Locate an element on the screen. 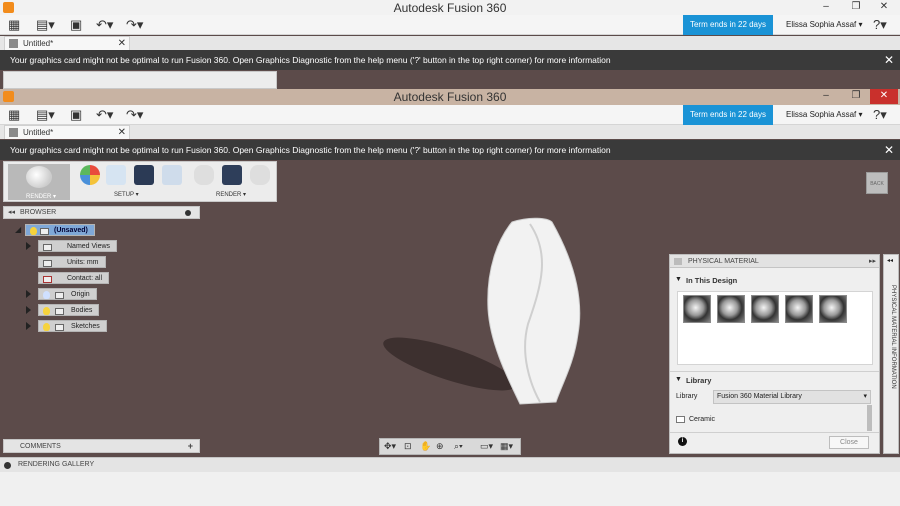 The width and height of the screenshot is (900, 506). render-menu: RENDER ▾ is located at coordinates (231, 194).